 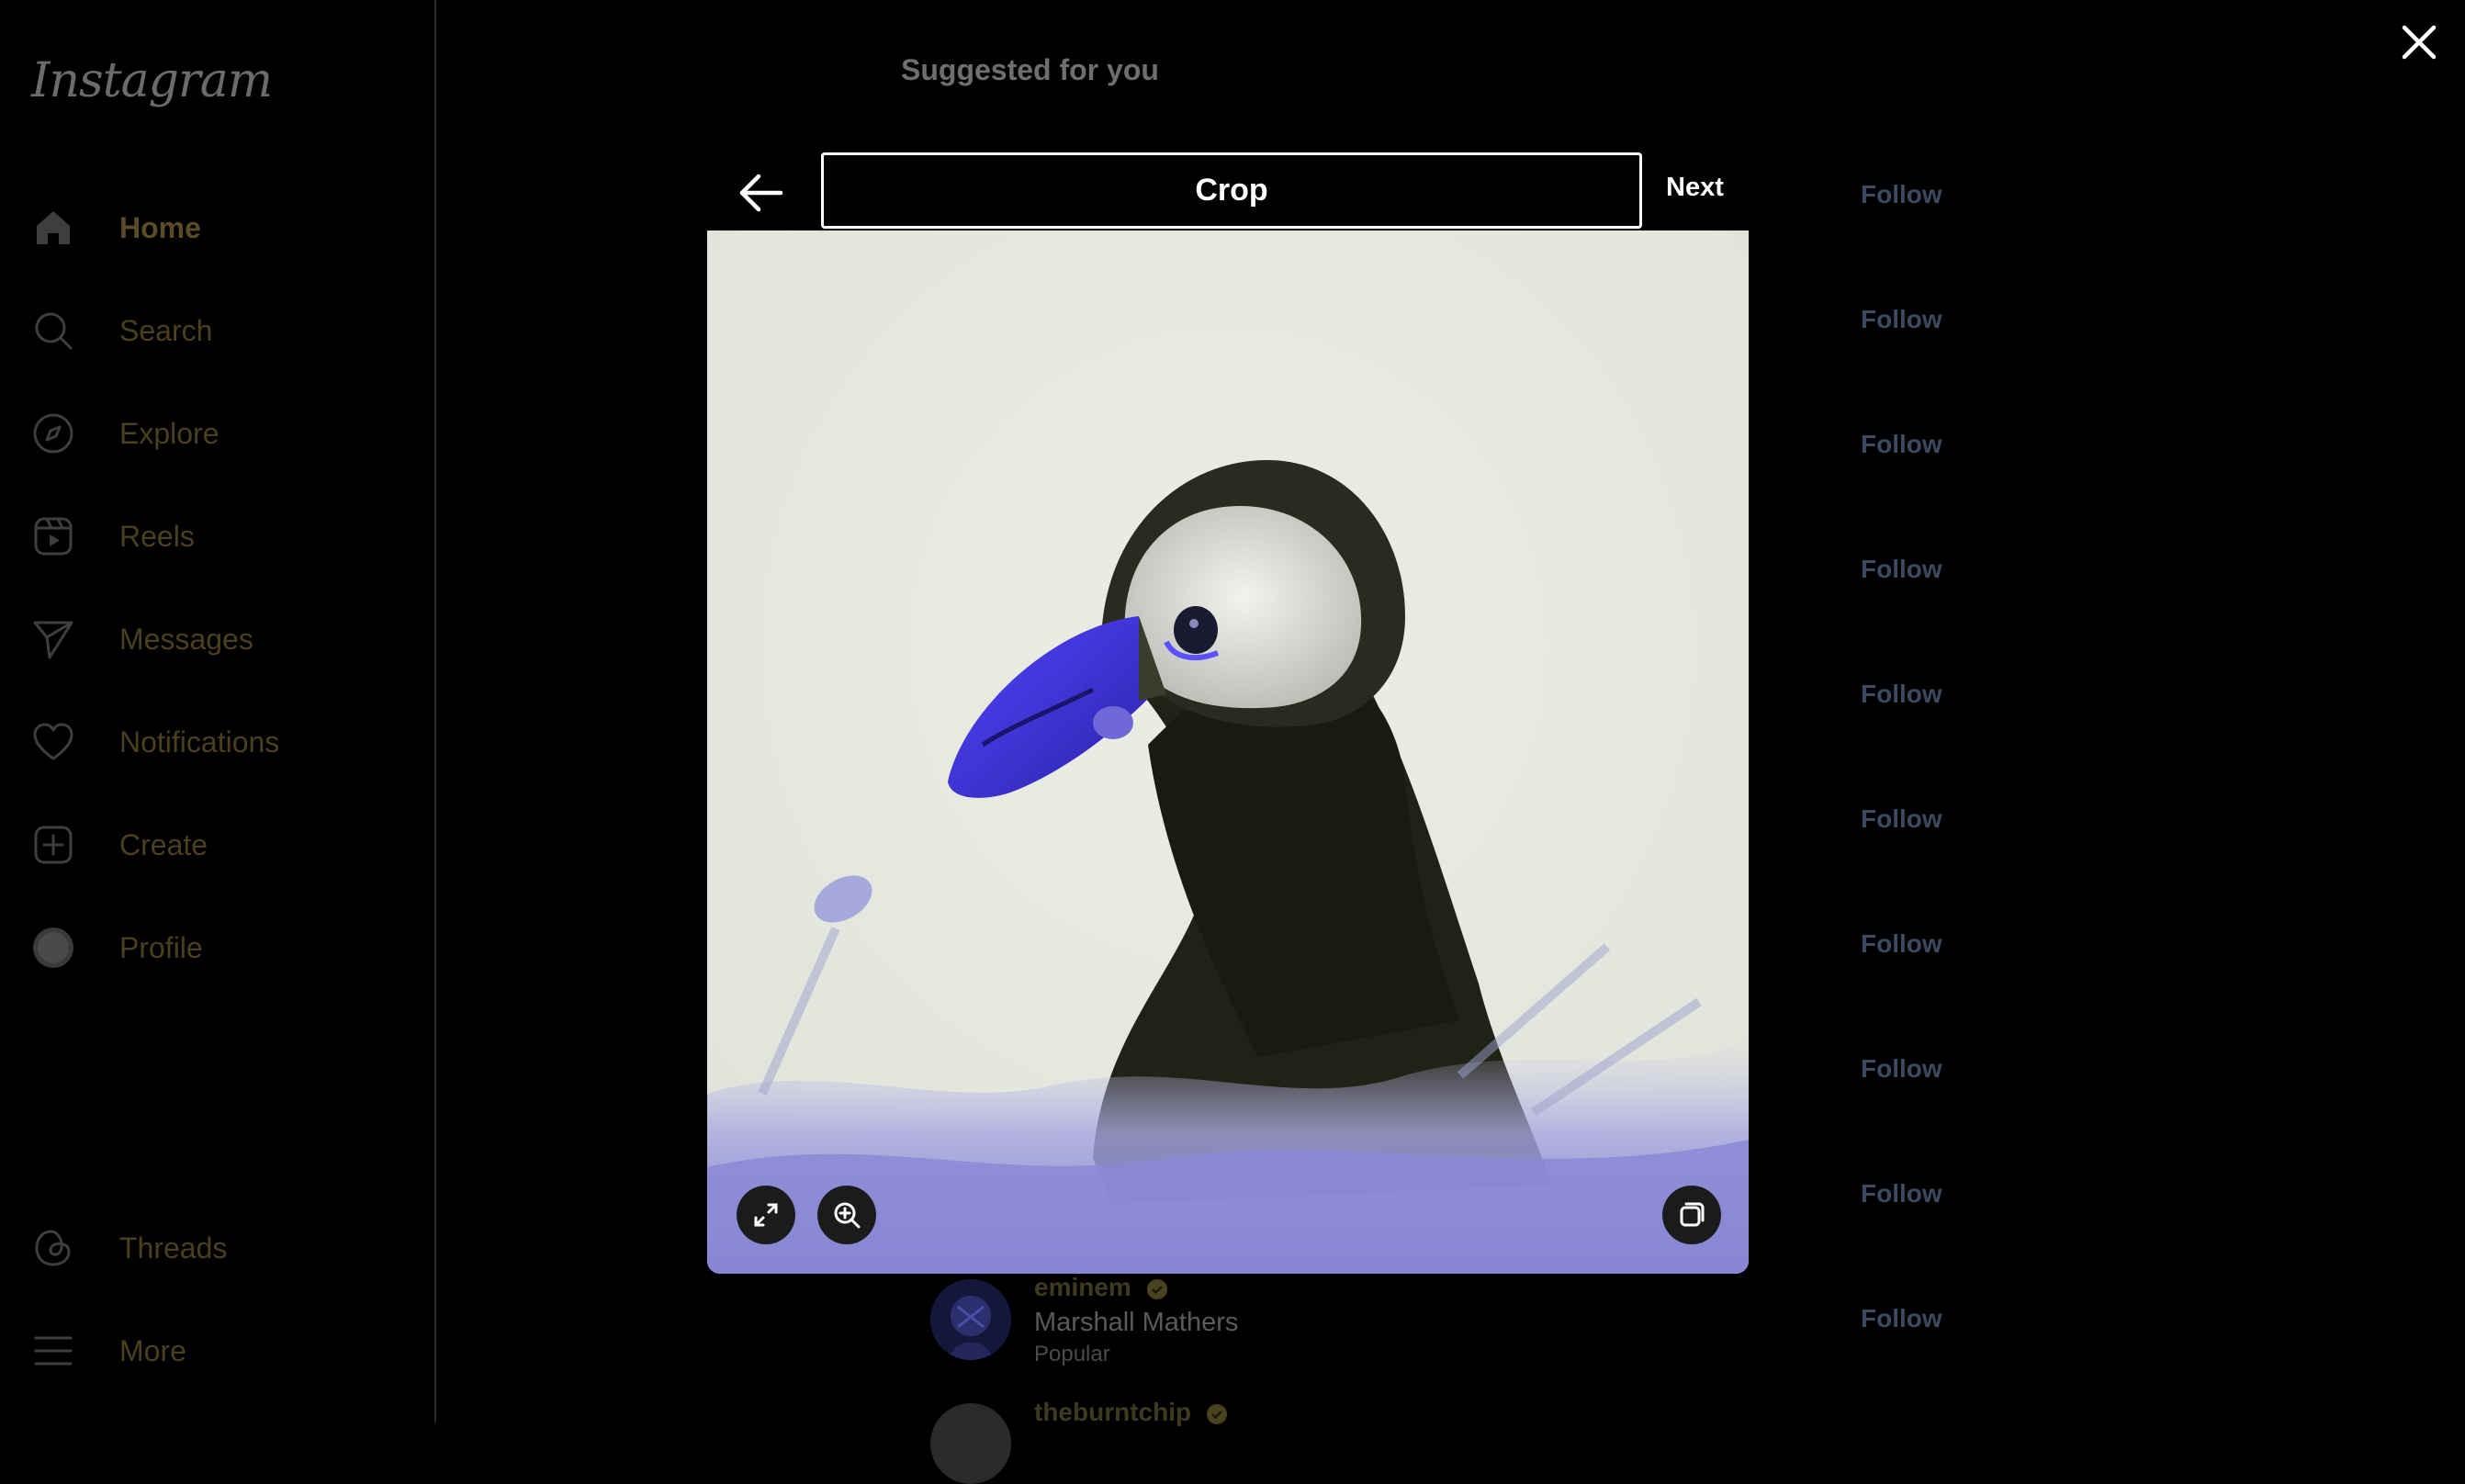 I want to click on multiple-media-icon, so click(x=1692, y=1215).